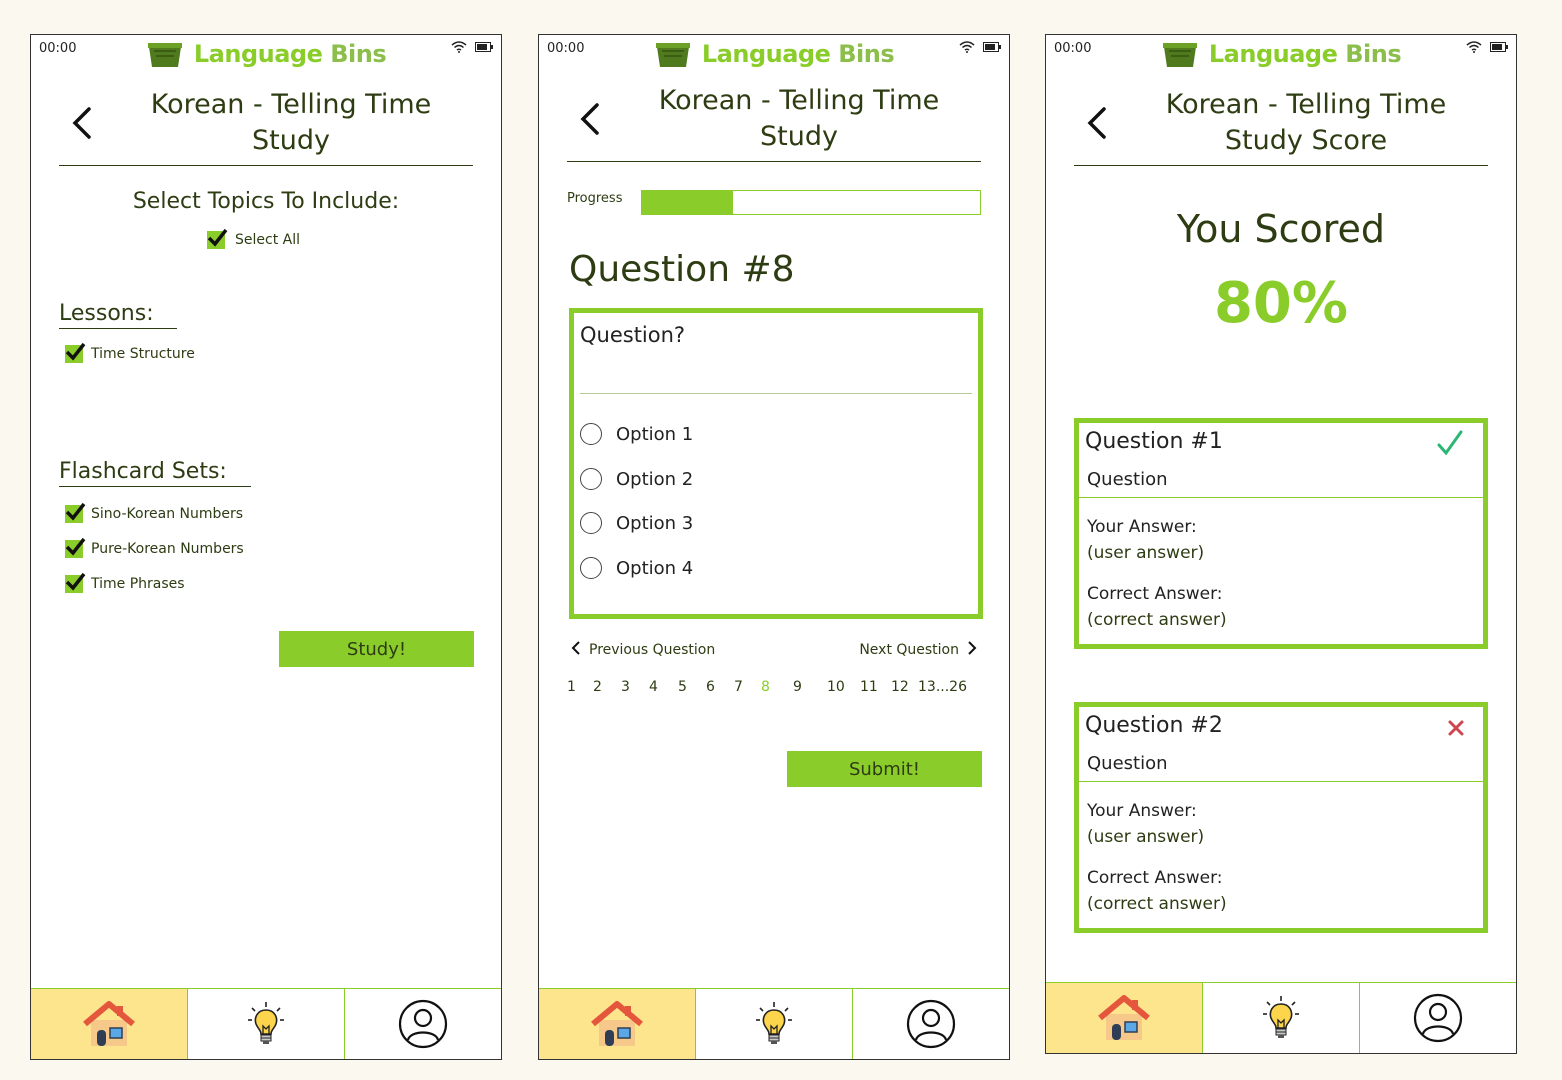 The width and height of the screenshot is (1562, 1080). What do you see at coordinates (942, 687) in the screenshot?
I see `page-number: 13...26` at bounding box center [942, 687].